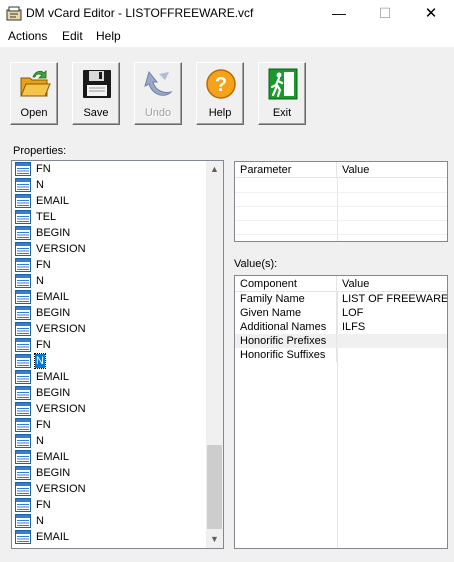 This screenshot has height=562, width=454. I want to click on open-button: Open, so click(34, 93).